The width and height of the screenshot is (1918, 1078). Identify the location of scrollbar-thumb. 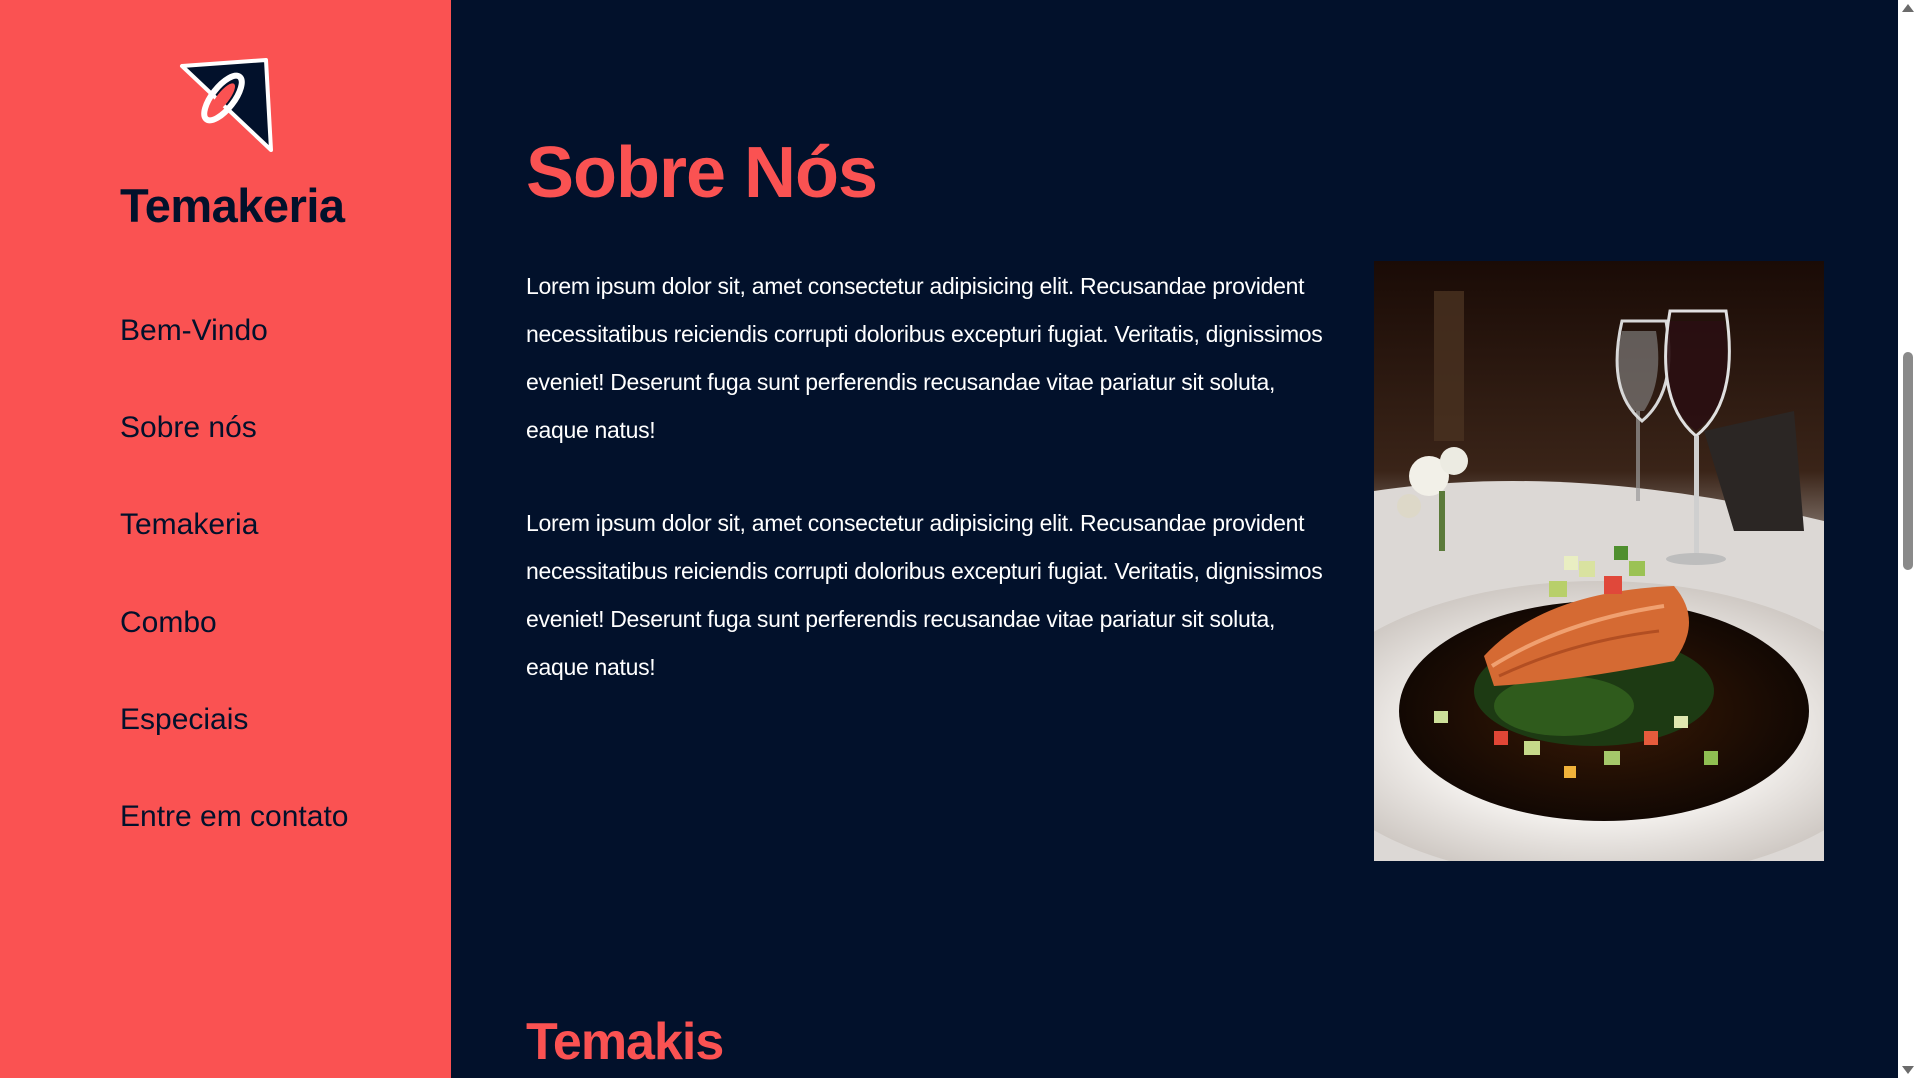
(1908, 461).